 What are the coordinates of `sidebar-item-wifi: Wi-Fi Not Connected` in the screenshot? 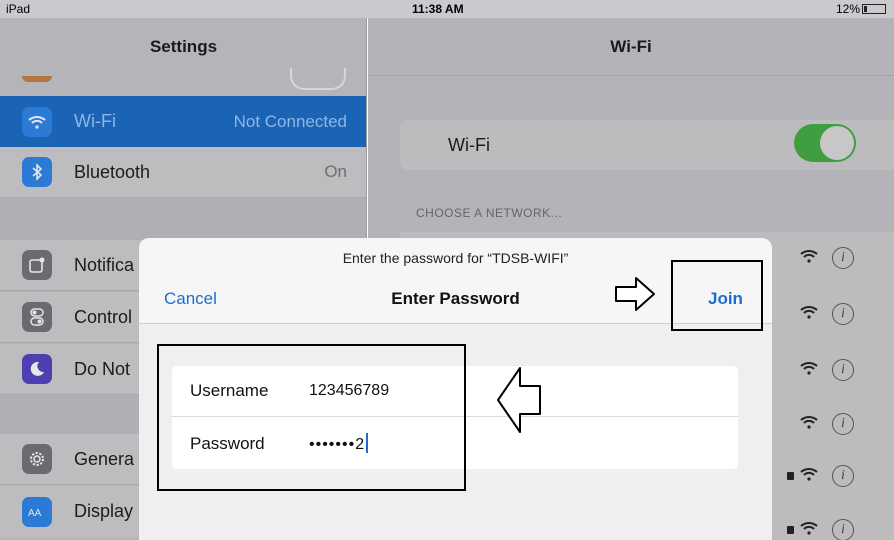 It's located at (183, 121).